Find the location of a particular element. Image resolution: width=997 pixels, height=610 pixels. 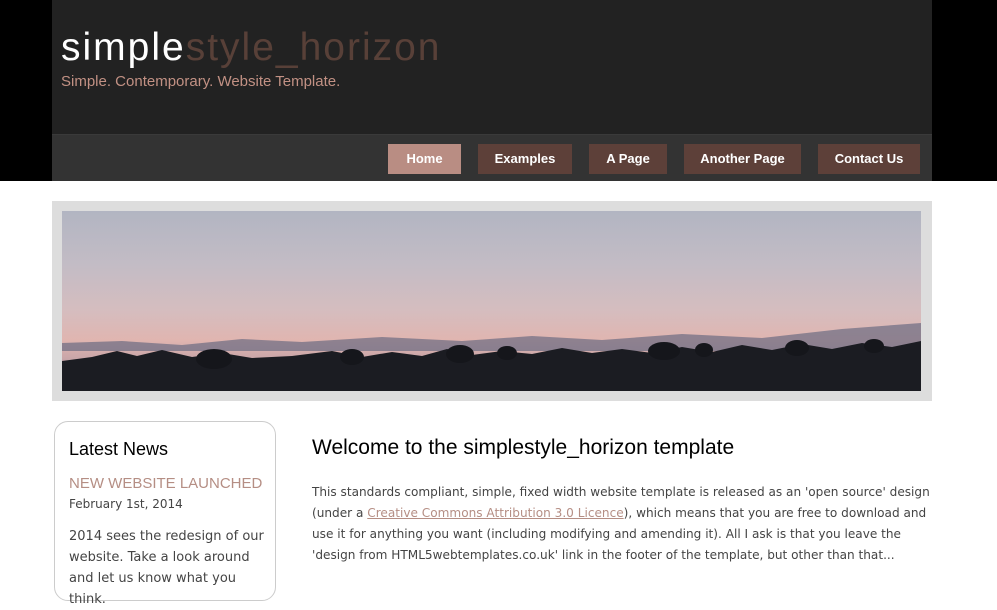

site-slogan: Simple. Contemporary. Website Template. is located at coordinates (201, 81).